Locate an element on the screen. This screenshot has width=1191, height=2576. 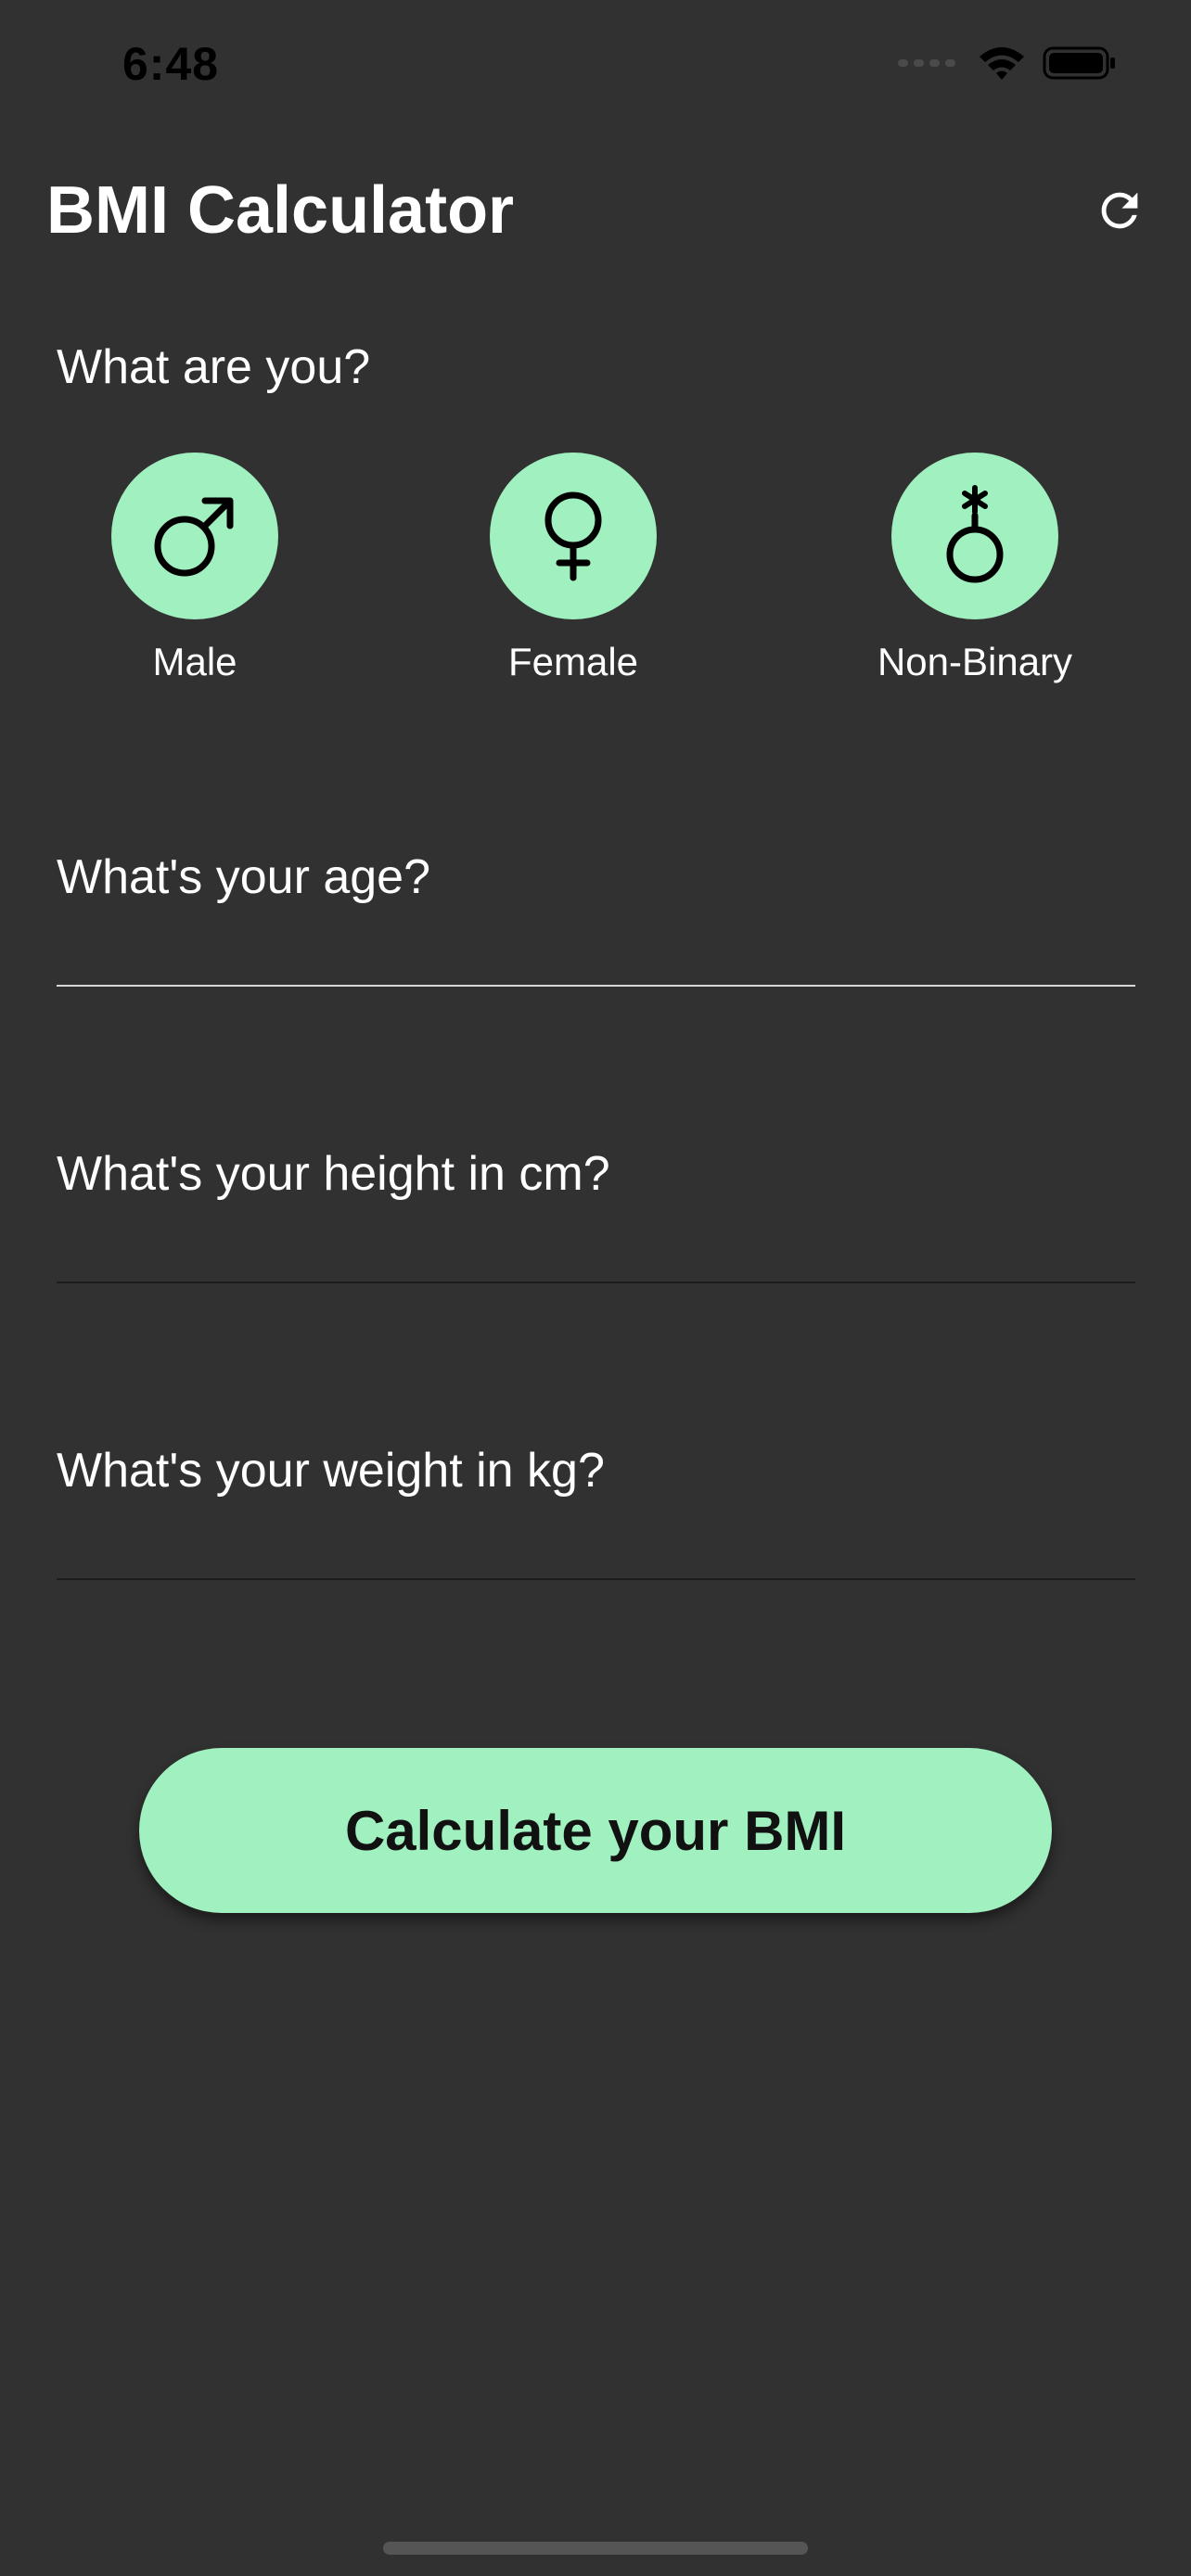
gender-option-male: Male is located at coordinates (194, 568).